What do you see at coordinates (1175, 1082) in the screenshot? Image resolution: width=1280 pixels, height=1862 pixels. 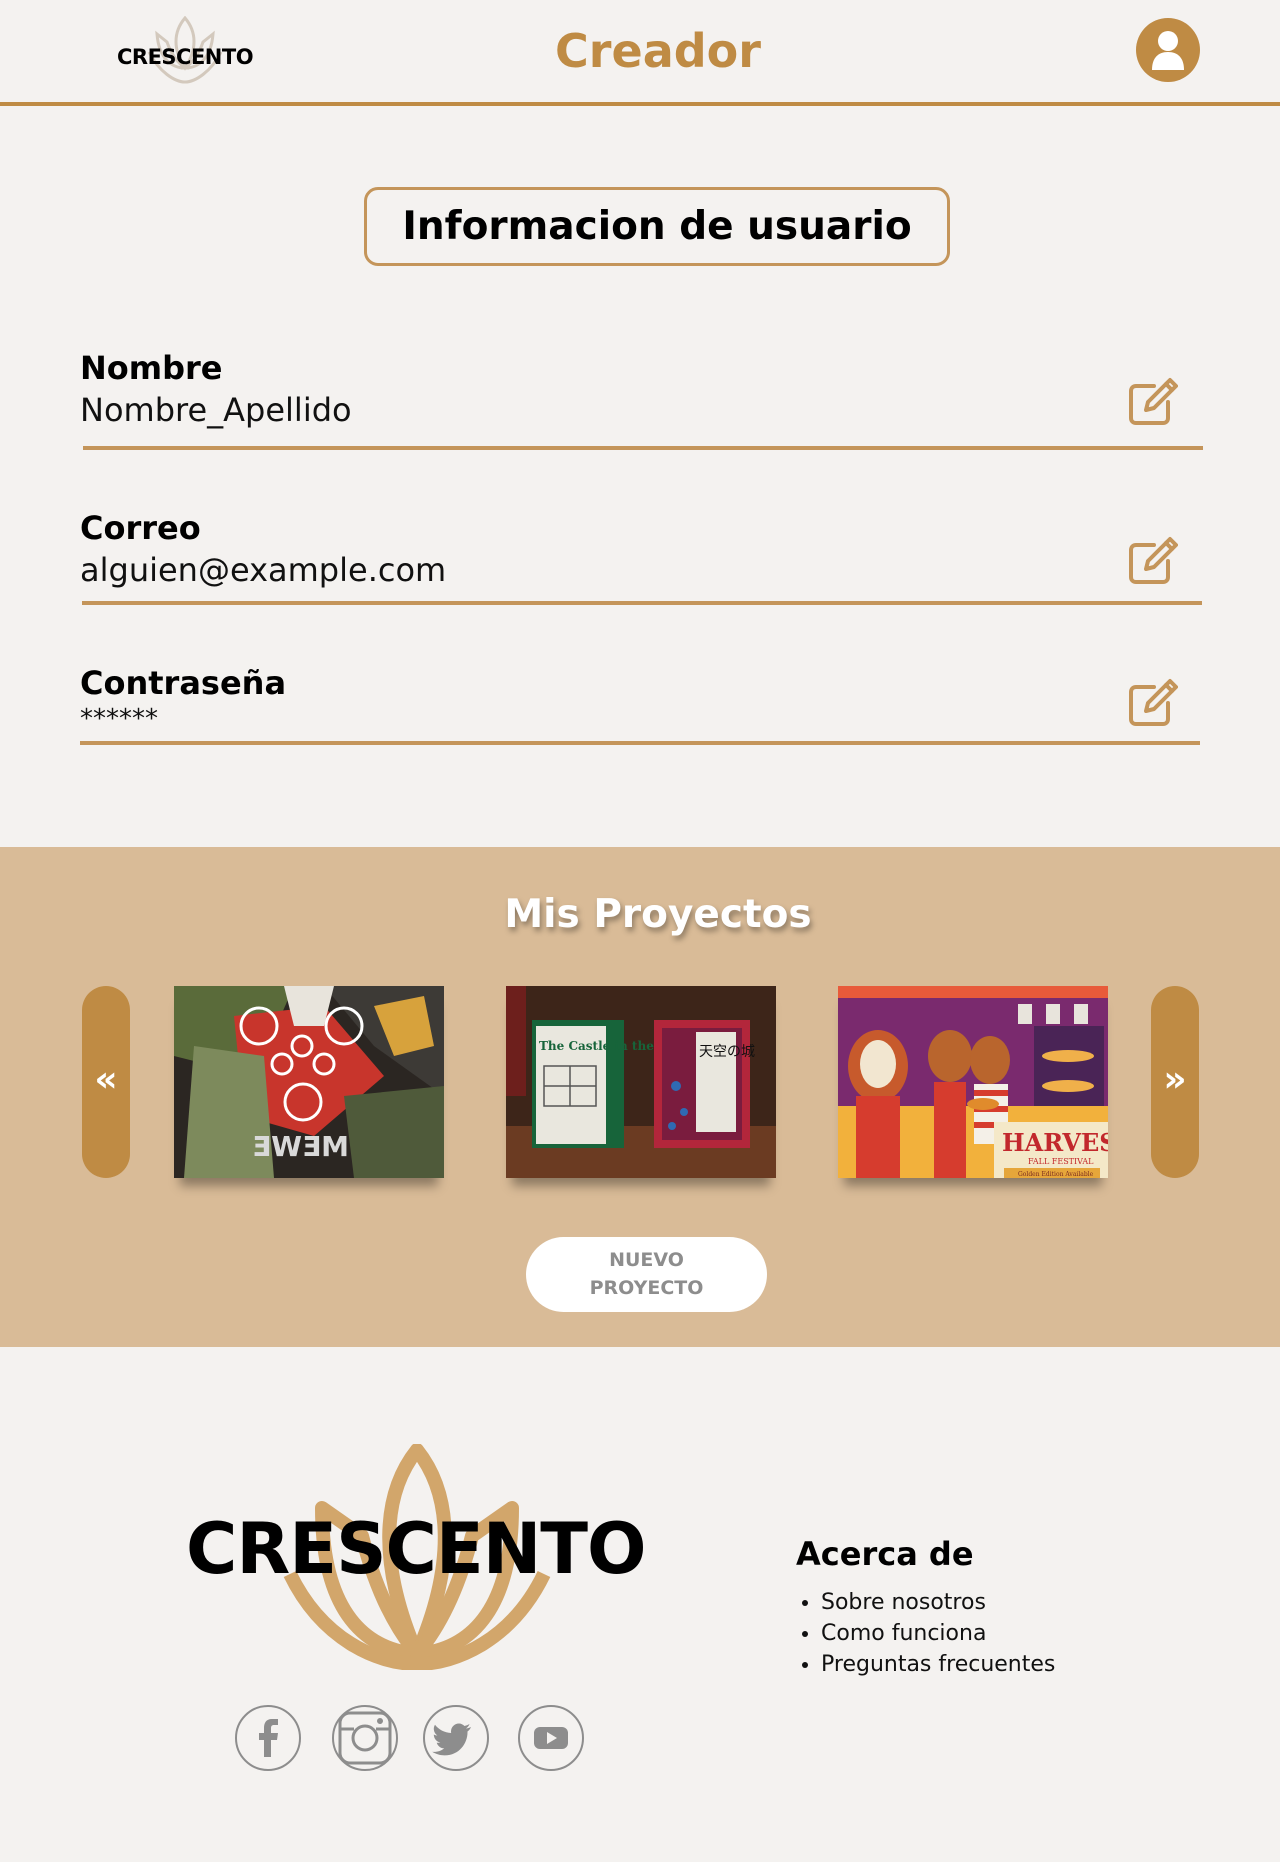 I see `carousel-next-button: »` at bounding box center [1175, 1082].